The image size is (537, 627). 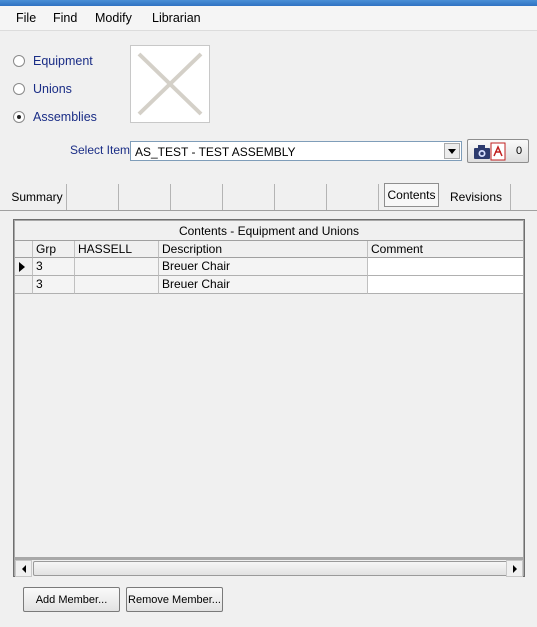 I want to click on tab-summary: Summary, so click(x=37, y=197).